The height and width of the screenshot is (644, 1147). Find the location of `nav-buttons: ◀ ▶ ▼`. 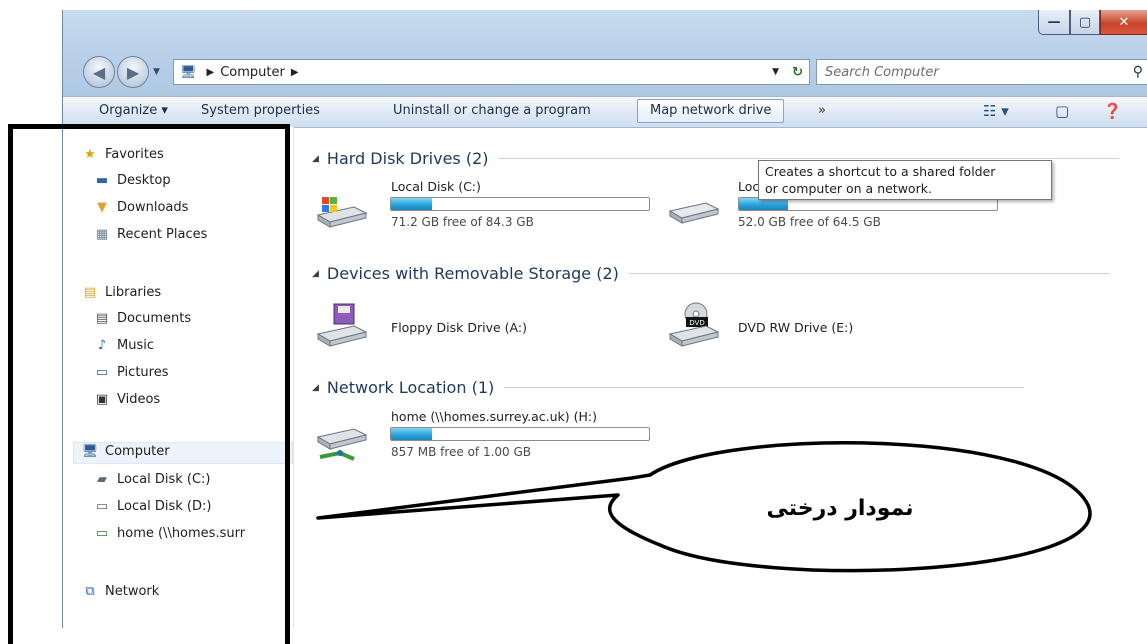

nav-buttons: ◀ ▶ ▼ is located at coordinates (121, 72).